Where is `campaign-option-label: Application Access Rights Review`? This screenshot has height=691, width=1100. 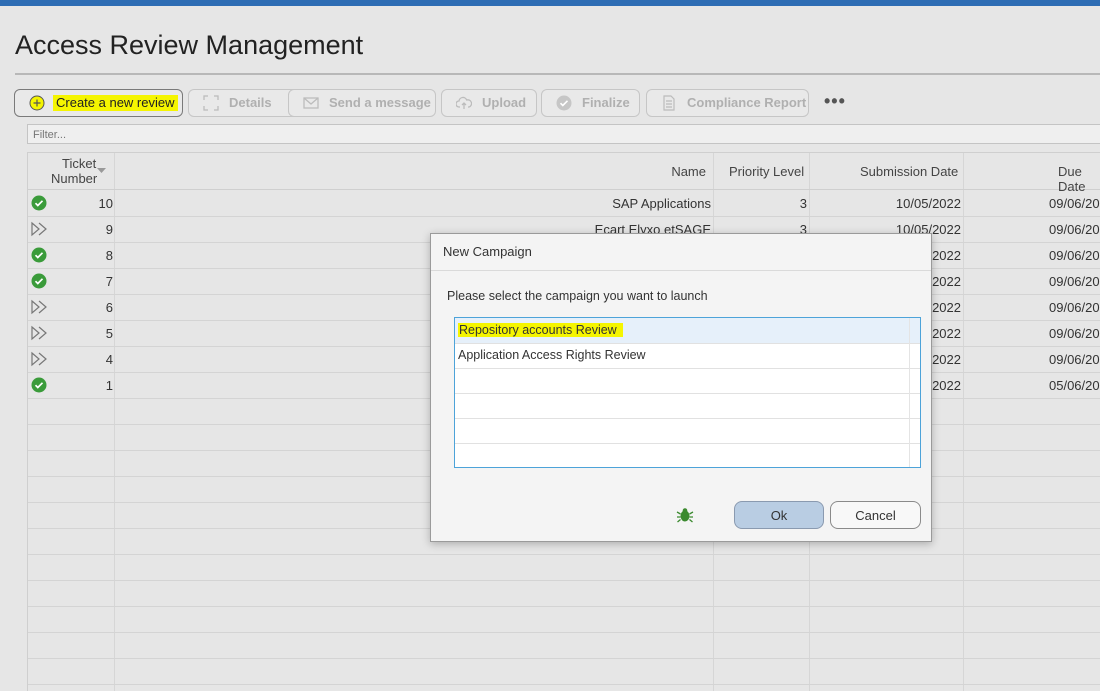
campaign-option-label: Application Access Rights Review is located at coordinates (552, 355).